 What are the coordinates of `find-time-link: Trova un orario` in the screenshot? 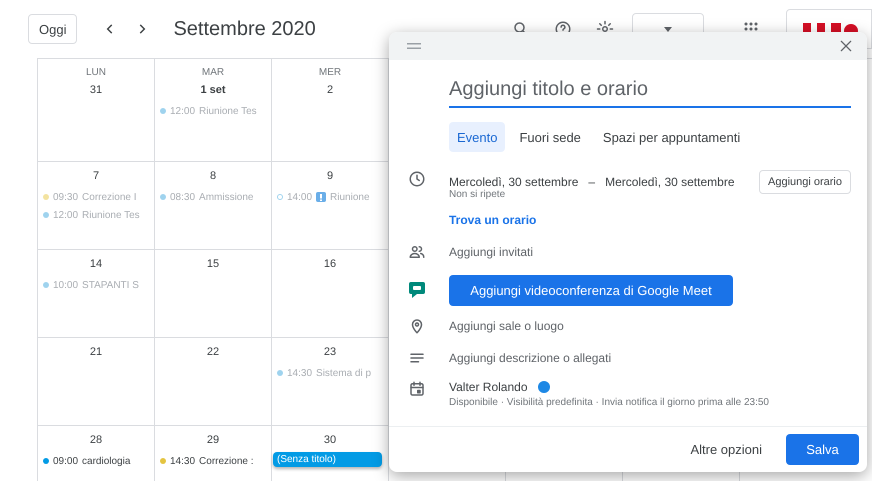 It's located at (492, 220).